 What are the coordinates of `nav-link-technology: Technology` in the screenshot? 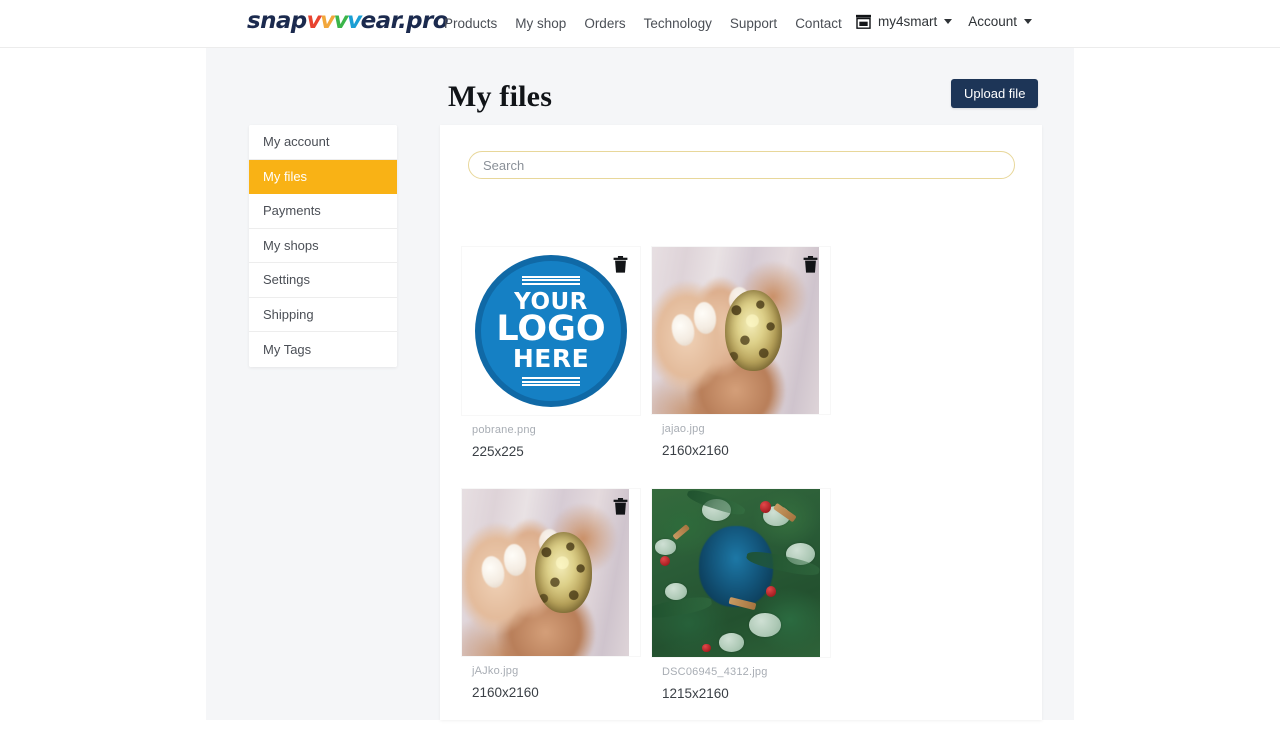 It's located at (678, 23).